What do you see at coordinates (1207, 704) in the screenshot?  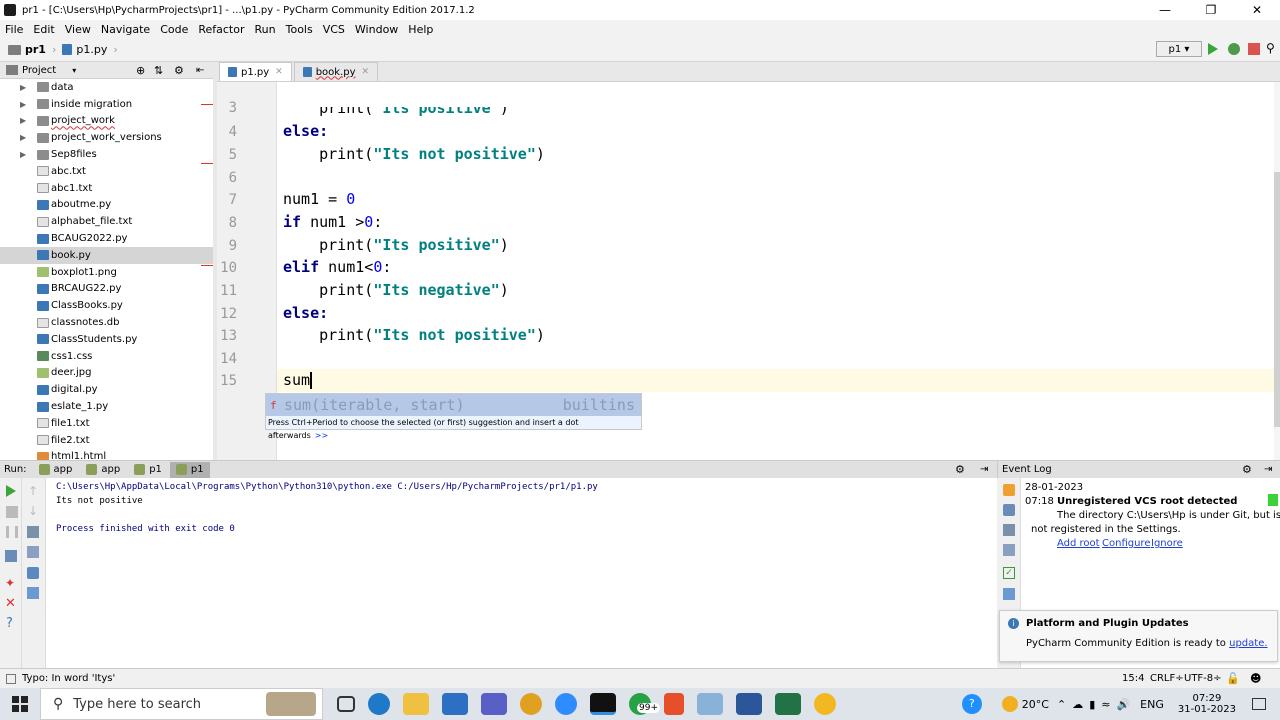 I see `clock: 07:29 31-01-2023` at bounding box center [1207, 704].